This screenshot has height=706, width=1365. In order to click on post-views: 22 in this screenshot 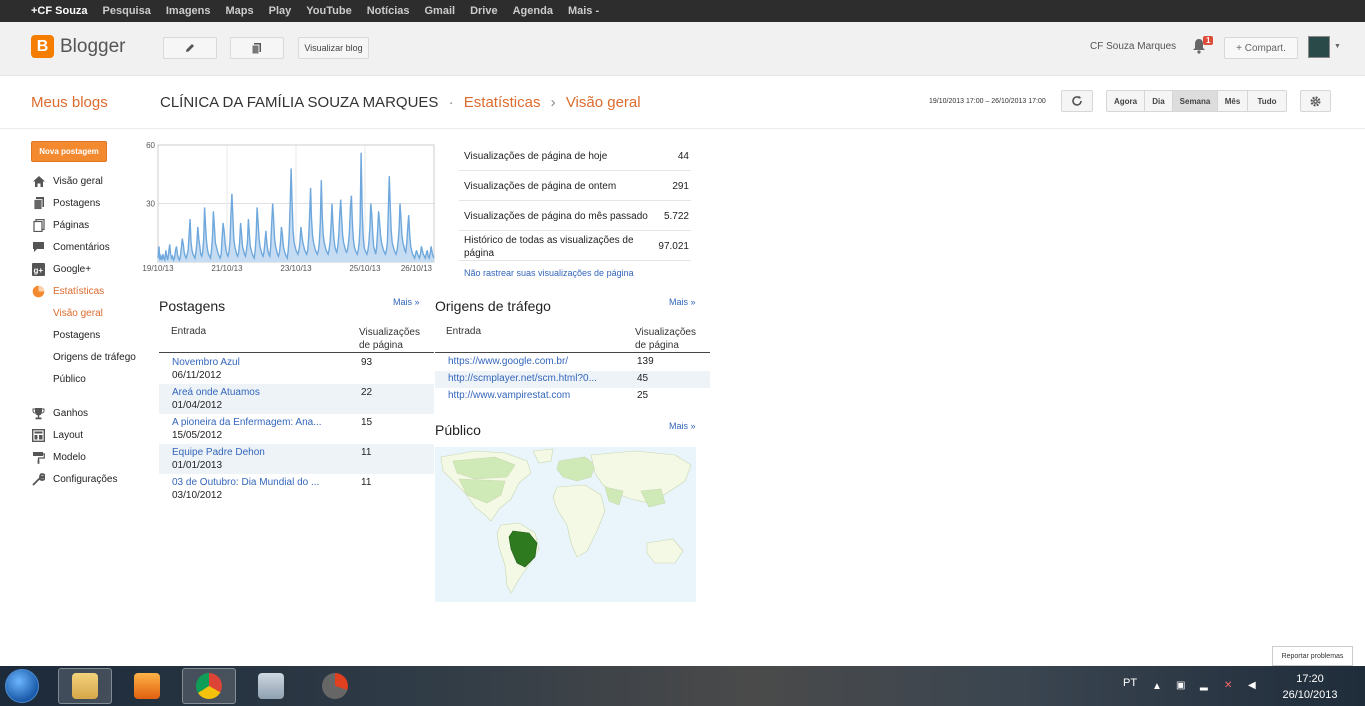, I will do `click(367, 392)`.